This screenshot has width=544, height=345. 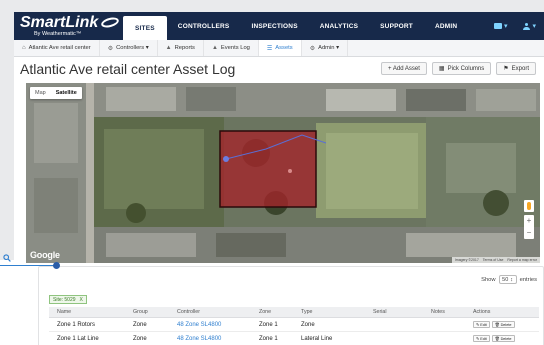 I want to click on subnav-item-controllers: ⚙ Controllers ▾, so click(x=129, y=48).